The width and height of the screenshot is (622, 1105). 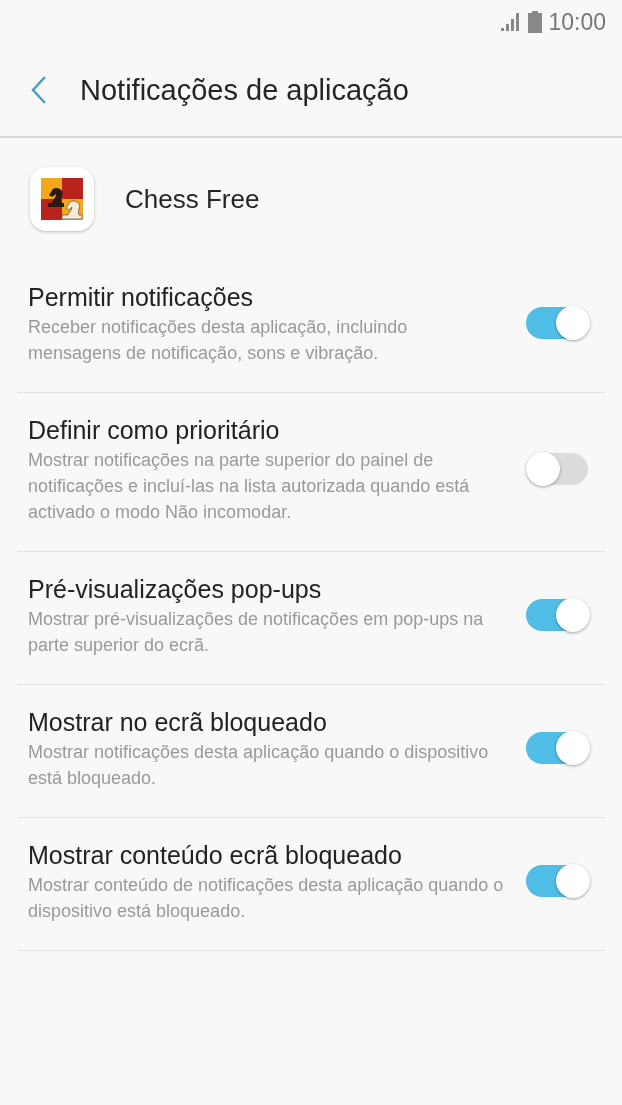 I want to click on chess-app-icon, so click(x=62, y=199).